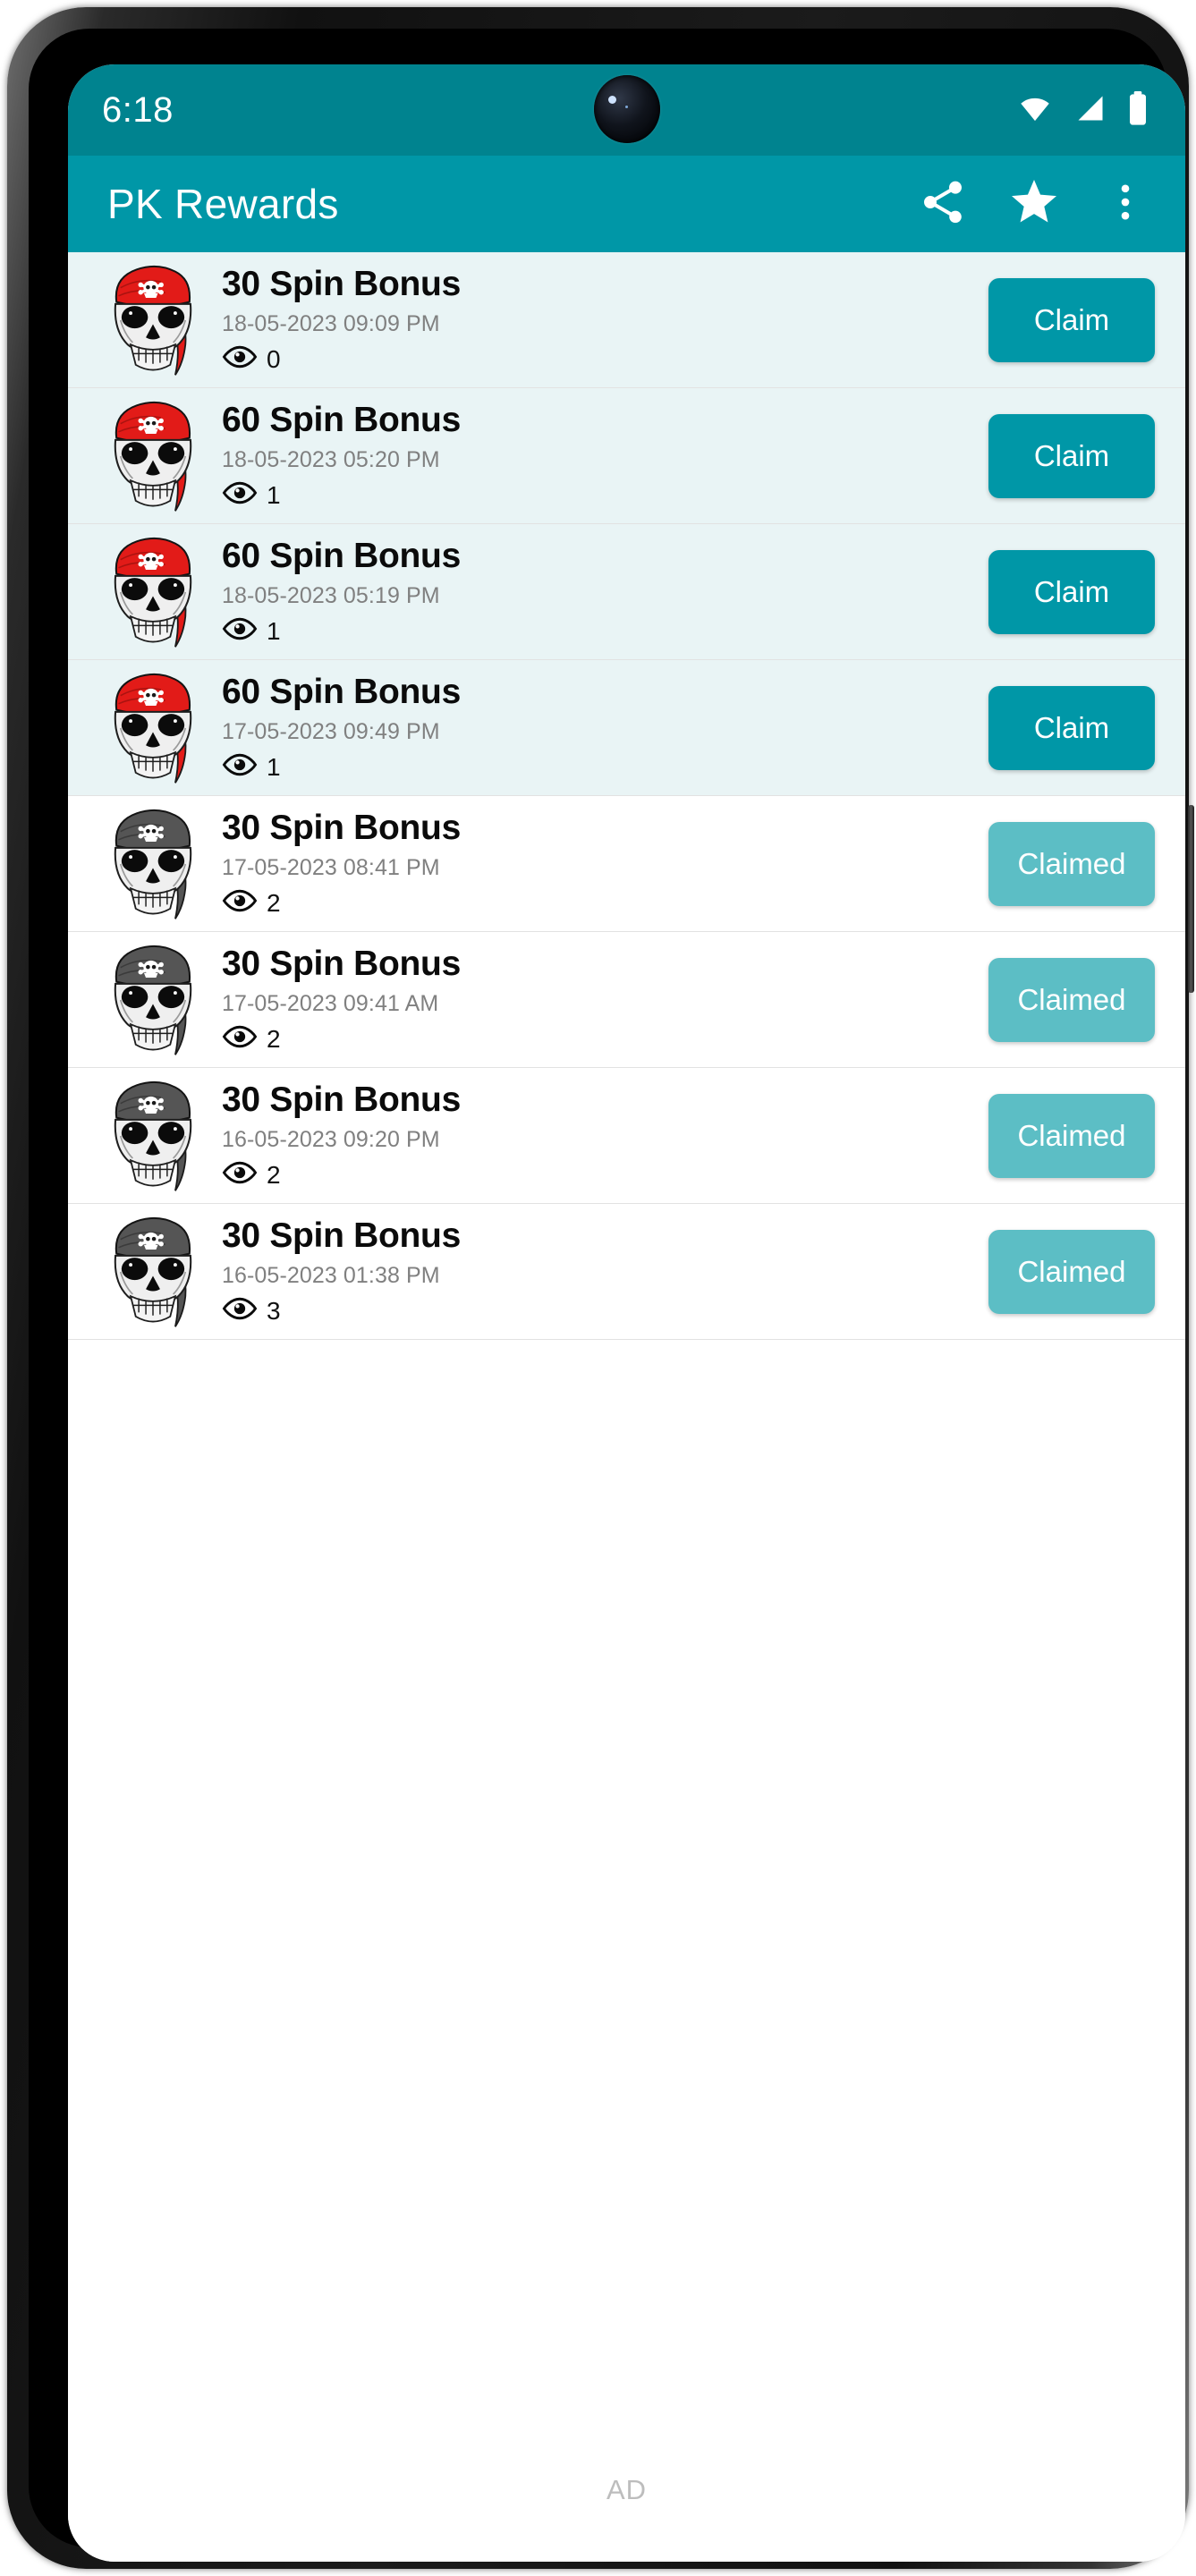 This screenshot has height=2576, width=1196. I want to click on share-button, so click(942, 203).